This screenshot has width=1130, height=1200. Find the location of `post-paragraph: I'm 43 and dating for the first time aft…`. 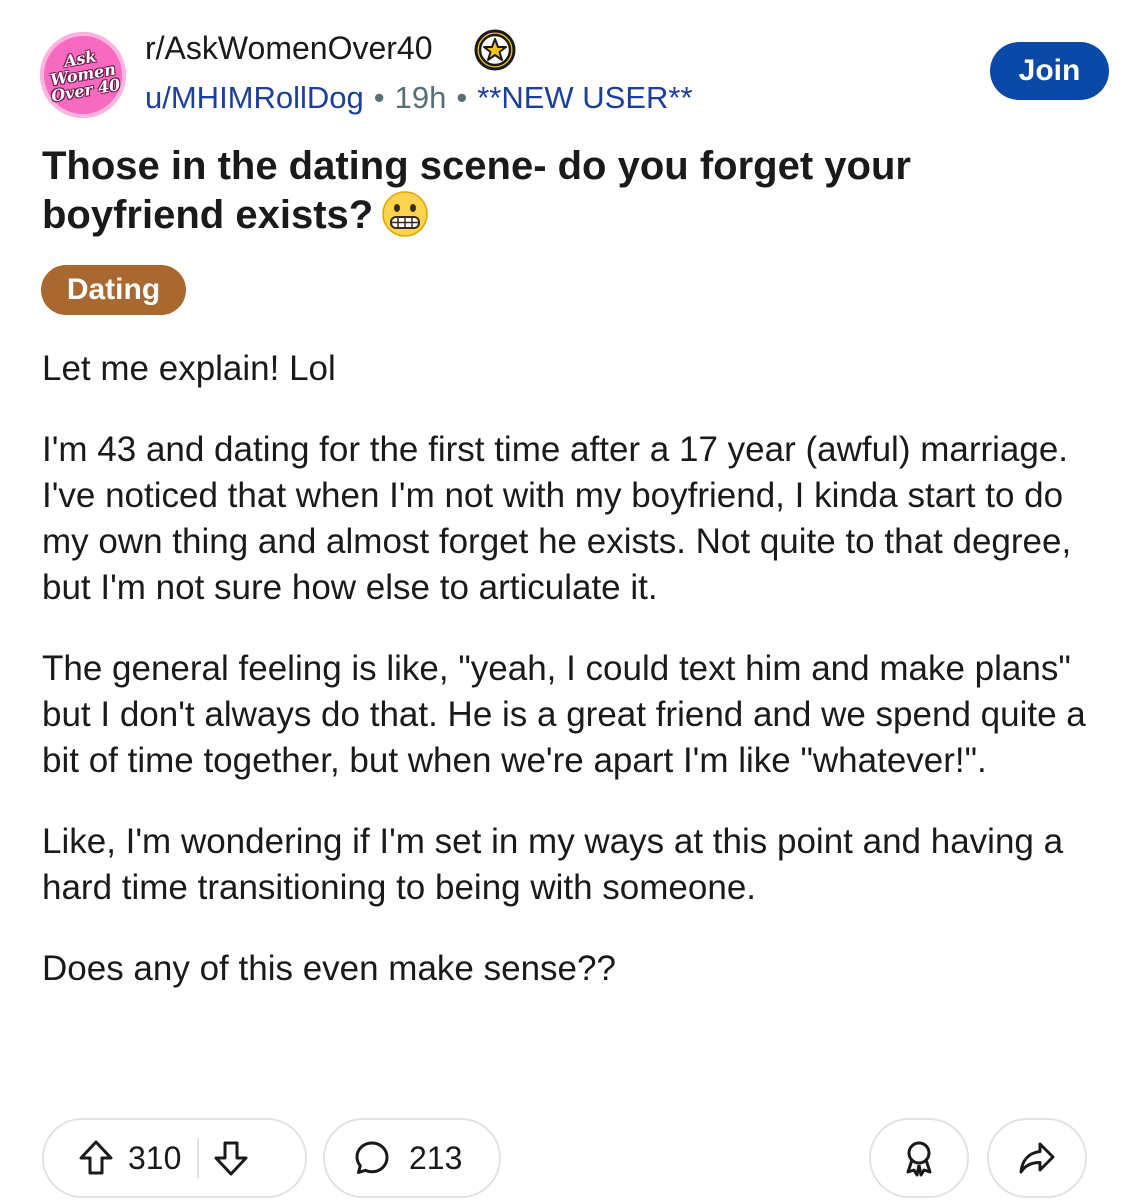

post-paragraph: I'm 43 and dating for the first time aft… is located at coordinates (557, 518).